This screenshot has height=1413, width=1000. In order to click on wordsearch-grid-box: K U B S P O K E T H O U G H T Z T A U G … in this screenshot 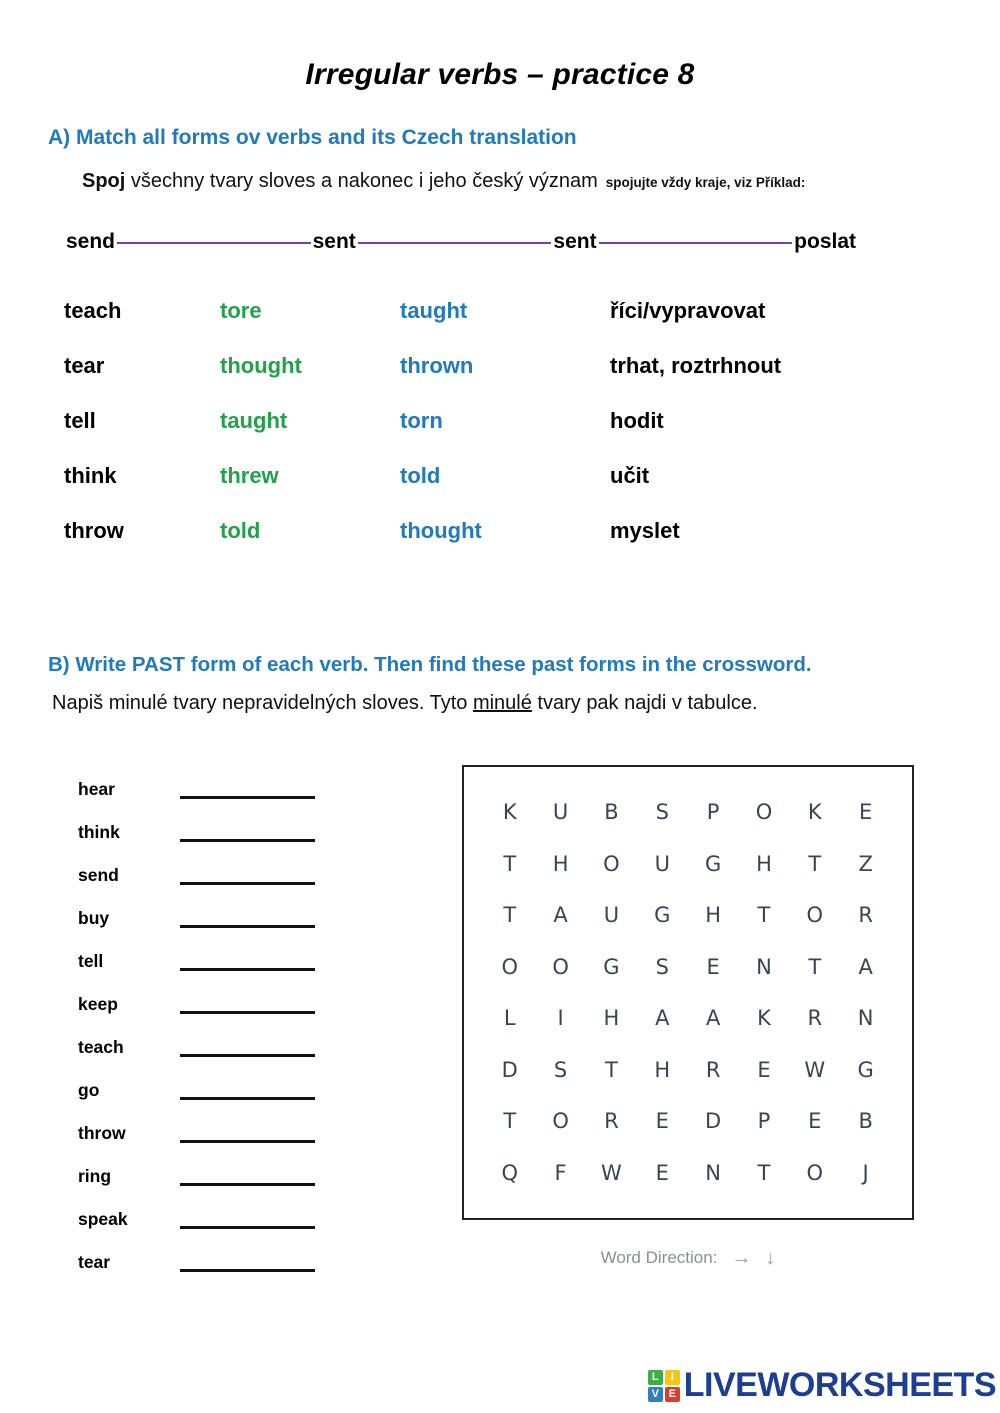, I will do `click(688, 992)`.